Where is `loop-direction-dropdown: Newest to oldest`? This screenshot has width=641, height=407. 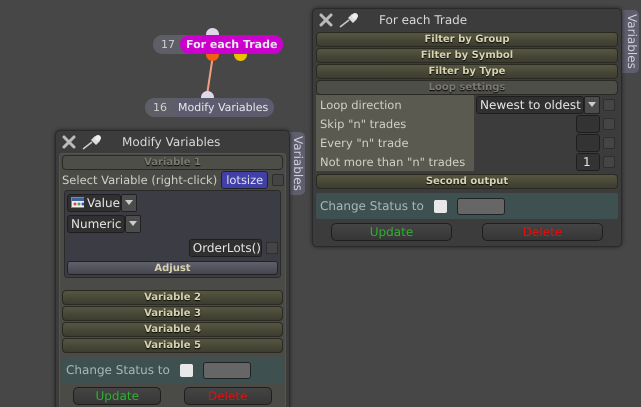
loop-direction-dropdown: Newest to oldest is located at coordinates (530, 105).